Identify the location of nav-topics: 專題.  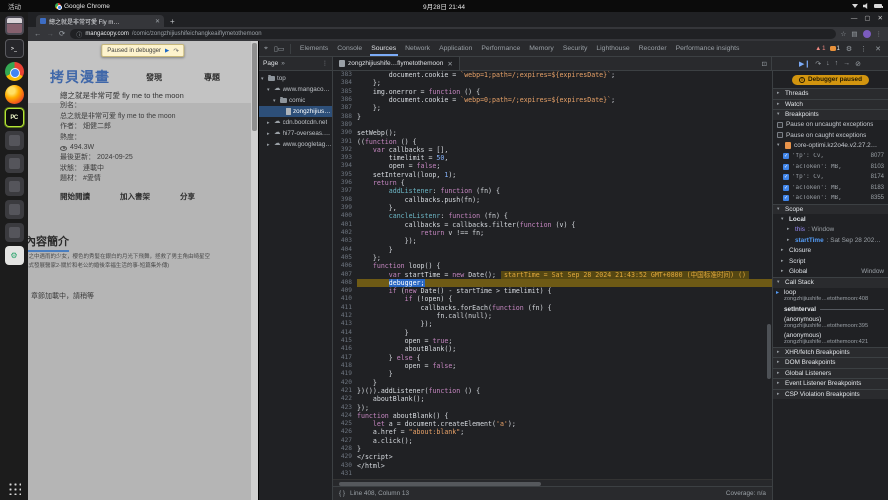
(212, 77).